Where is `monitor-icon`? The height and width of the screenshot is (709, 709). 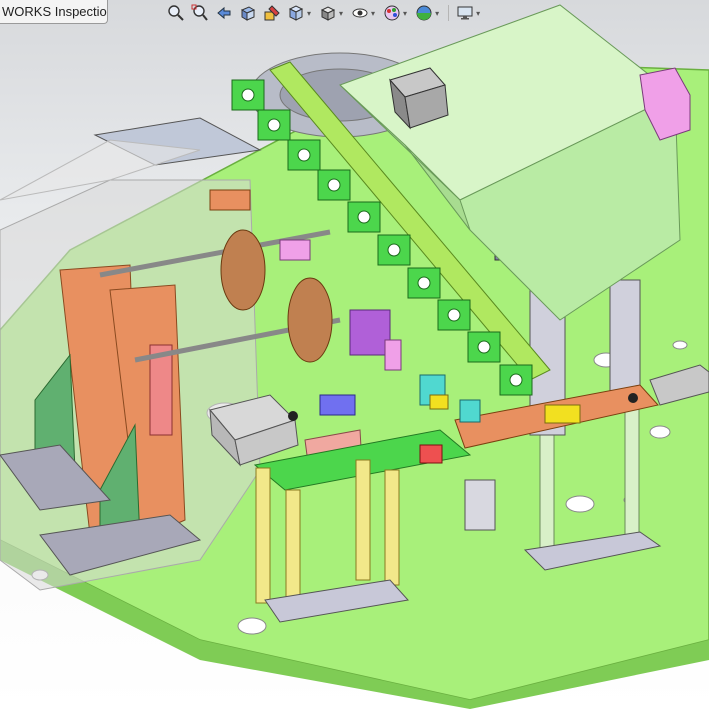
monitor-icon is located at coordinates (465, 13).